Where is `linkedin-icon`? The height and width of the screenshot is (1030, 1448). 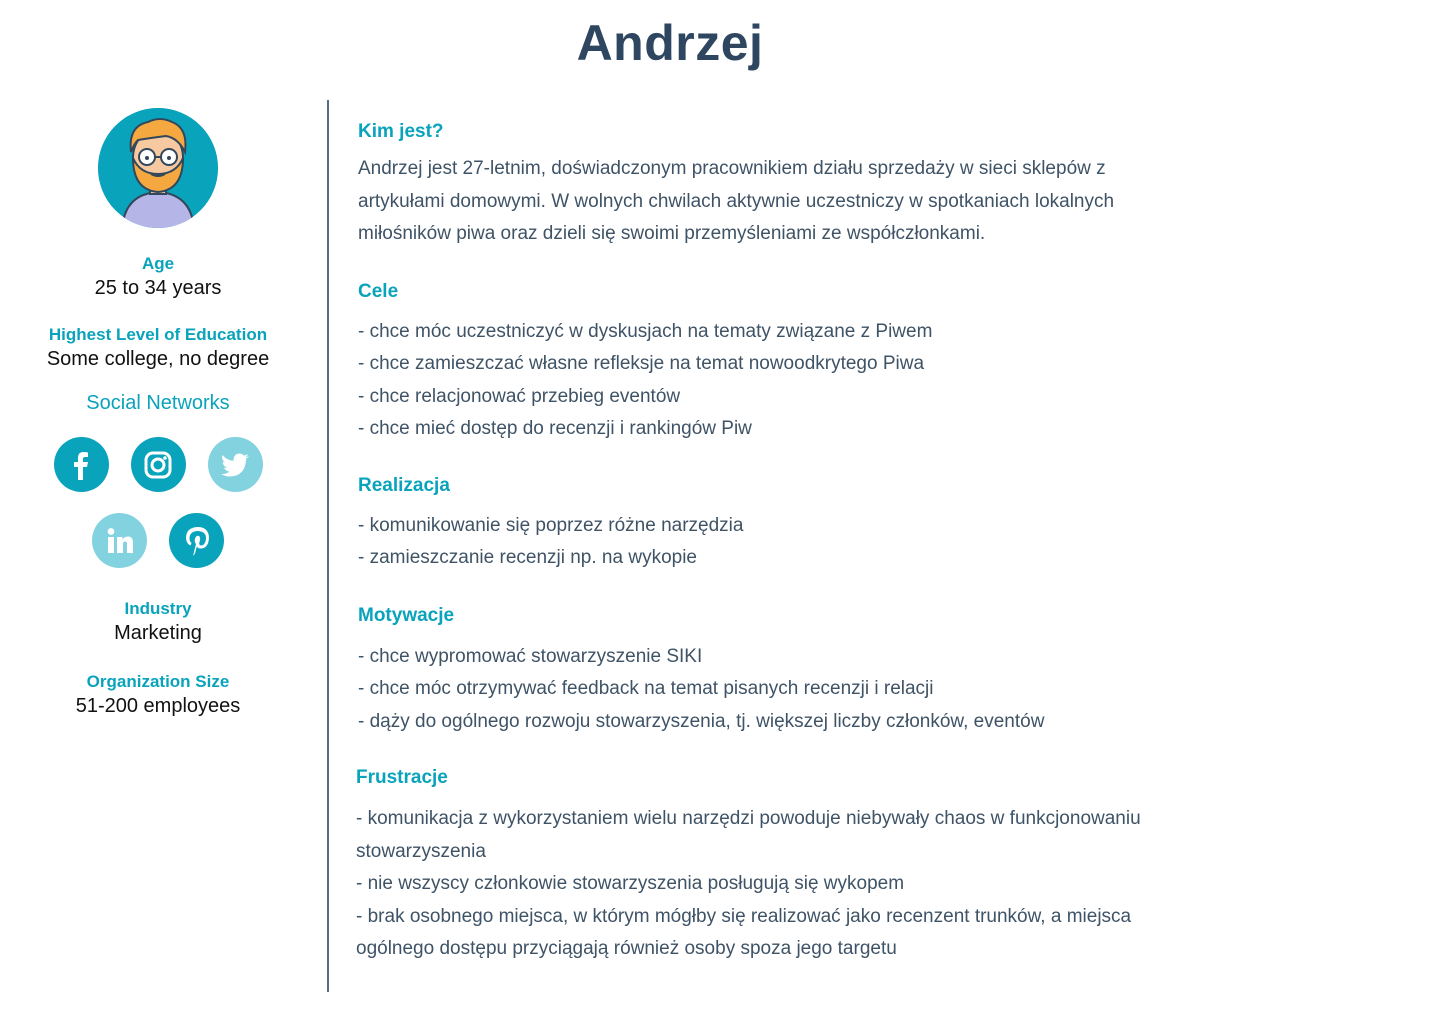 linkedin-icon is located at coordinates (119, 540).